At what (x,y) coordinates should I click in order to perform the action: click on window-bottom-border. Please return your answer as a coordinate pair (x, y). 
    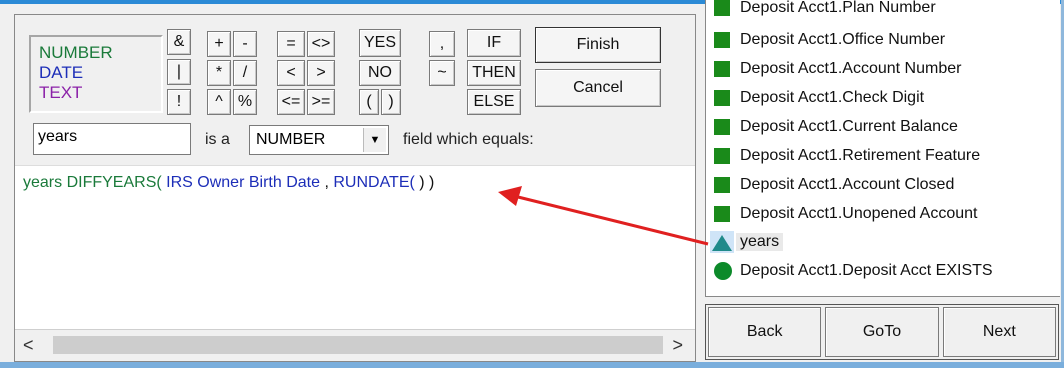
    Looking at the image, I should click on (532, 365).